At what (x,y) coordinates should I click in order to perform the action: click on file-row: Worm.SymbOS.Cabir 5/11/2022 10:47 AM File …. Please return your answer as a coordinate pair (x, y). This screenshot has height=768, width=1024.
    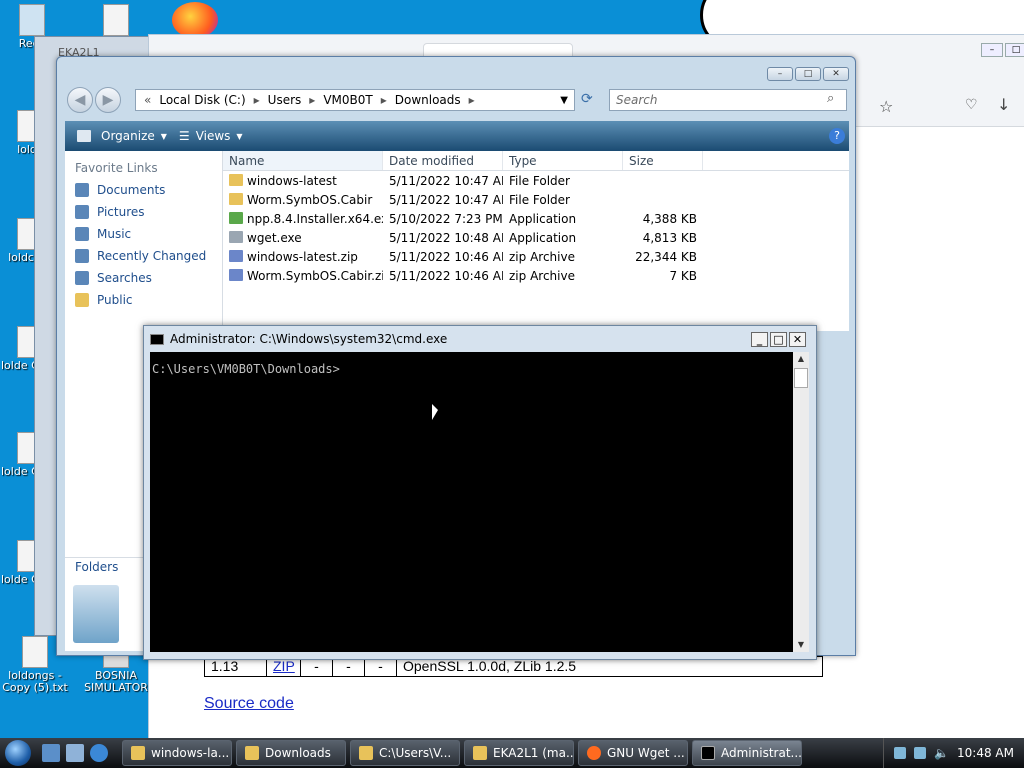
    Looking at the image, I should click on (536, 199).